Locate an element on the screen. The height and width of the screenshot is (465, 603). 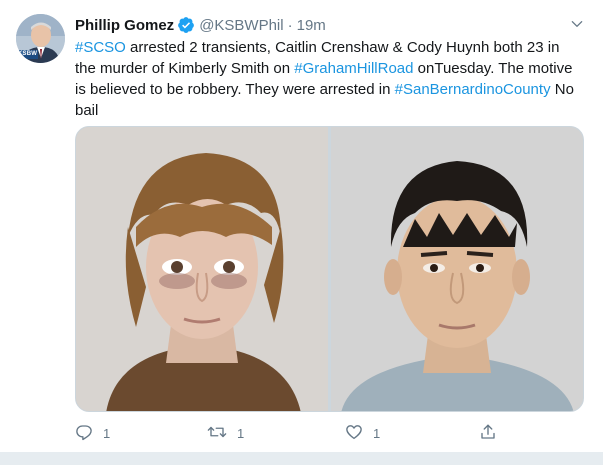
tweet-header: Phillip Gomez @KSBWPhil · 19m is located at coordinates (200, 25).